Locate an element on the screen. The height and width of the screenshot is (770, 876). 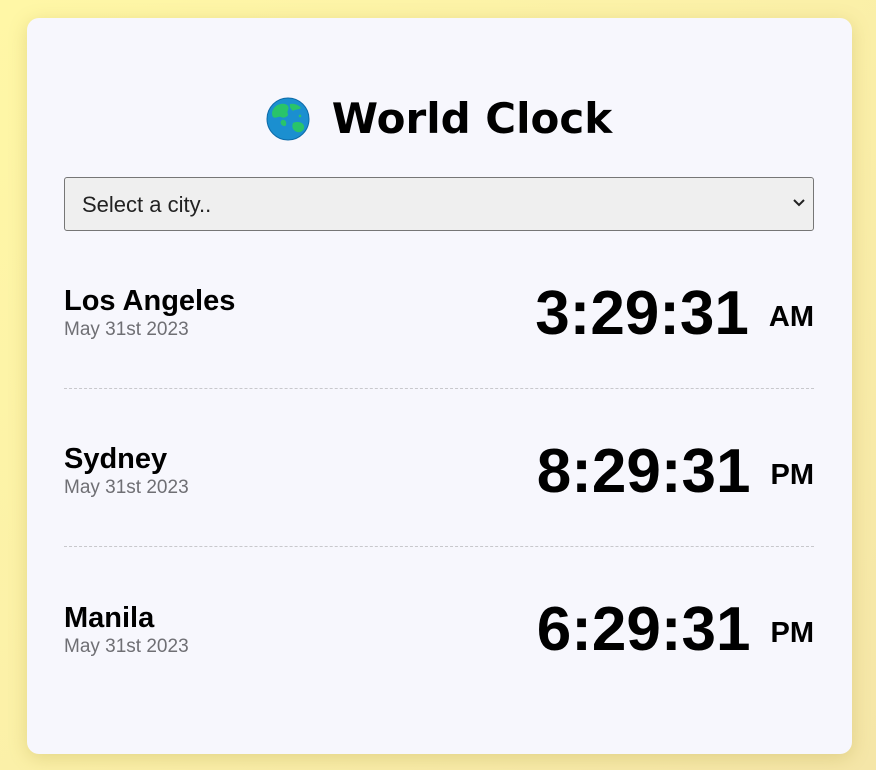
city-time: 6:29:31 PM is located at coordinates (675, 630).